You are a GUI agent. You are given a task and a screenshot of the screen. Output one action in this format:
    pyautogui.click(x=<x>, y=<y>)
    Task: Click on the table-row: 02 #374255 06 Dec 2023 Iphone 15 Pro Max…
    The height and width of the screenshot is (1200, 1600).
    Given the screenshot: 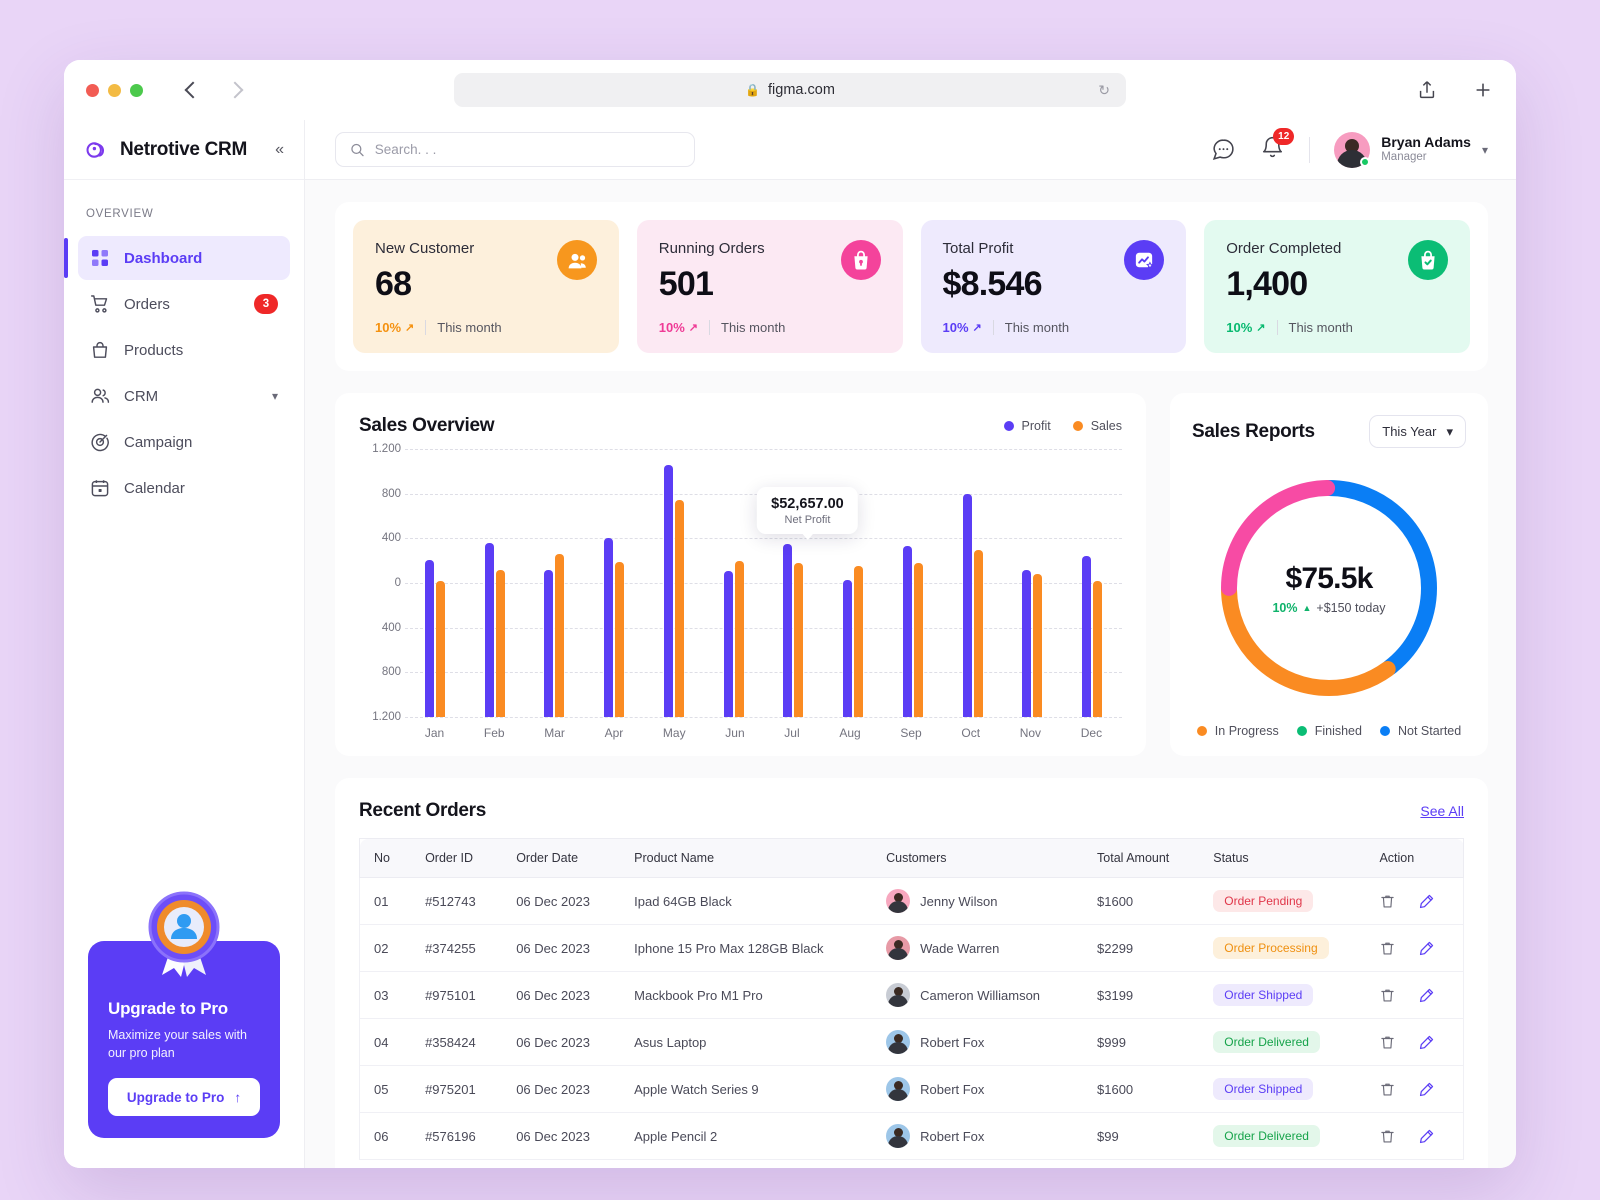 What is the action you would take?
    pyautogui.click(x=912, y=948)
    